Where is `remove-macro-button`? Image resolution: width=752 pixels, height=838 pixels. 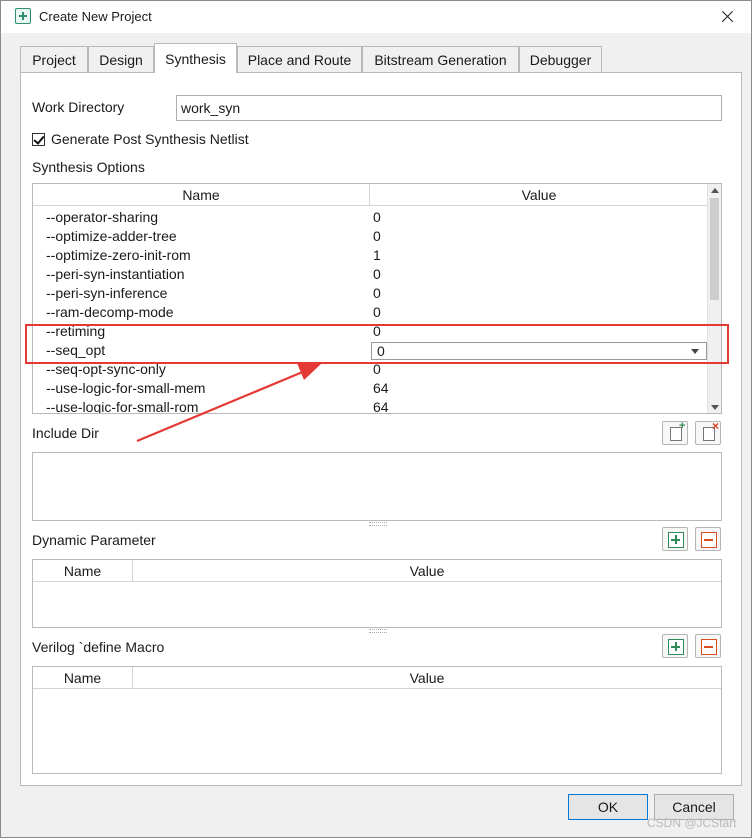
remove-macro-button is located at coordinates (708, 646).